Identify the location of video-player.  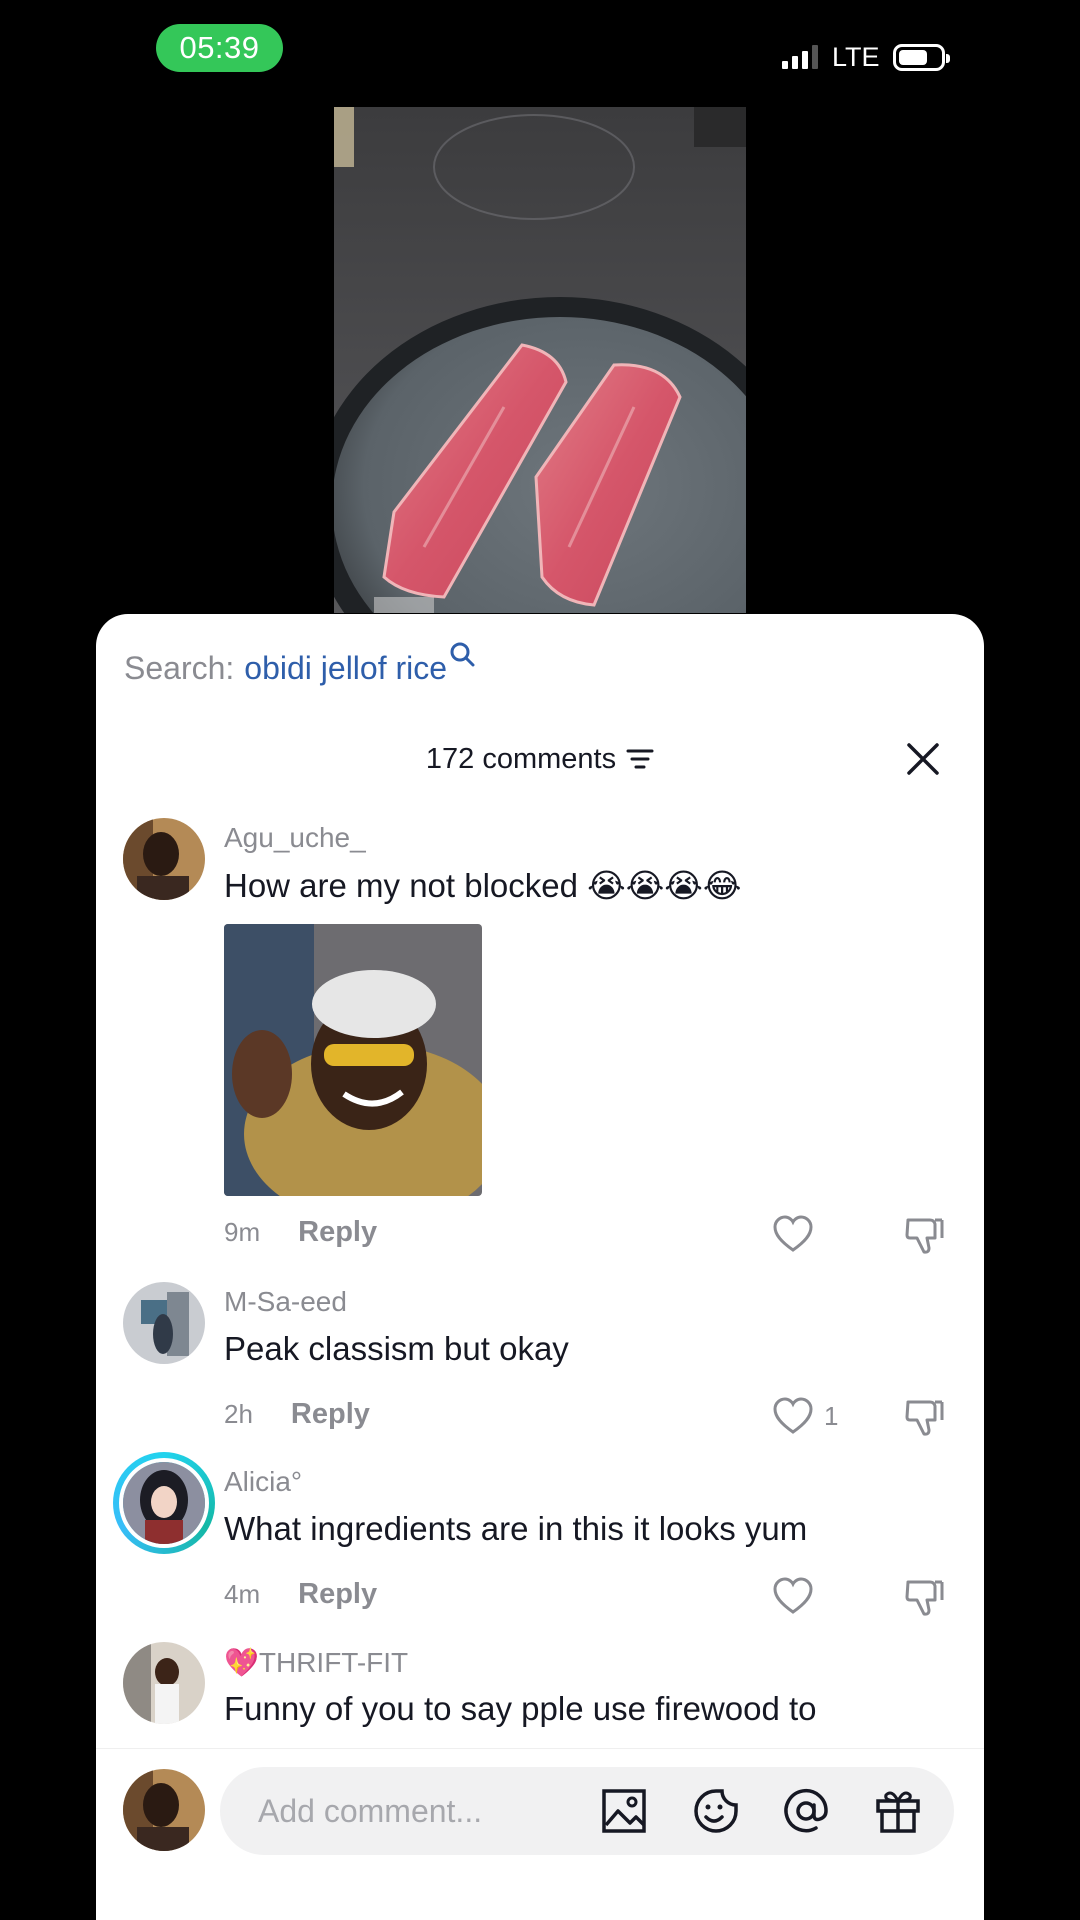
(540, 360).